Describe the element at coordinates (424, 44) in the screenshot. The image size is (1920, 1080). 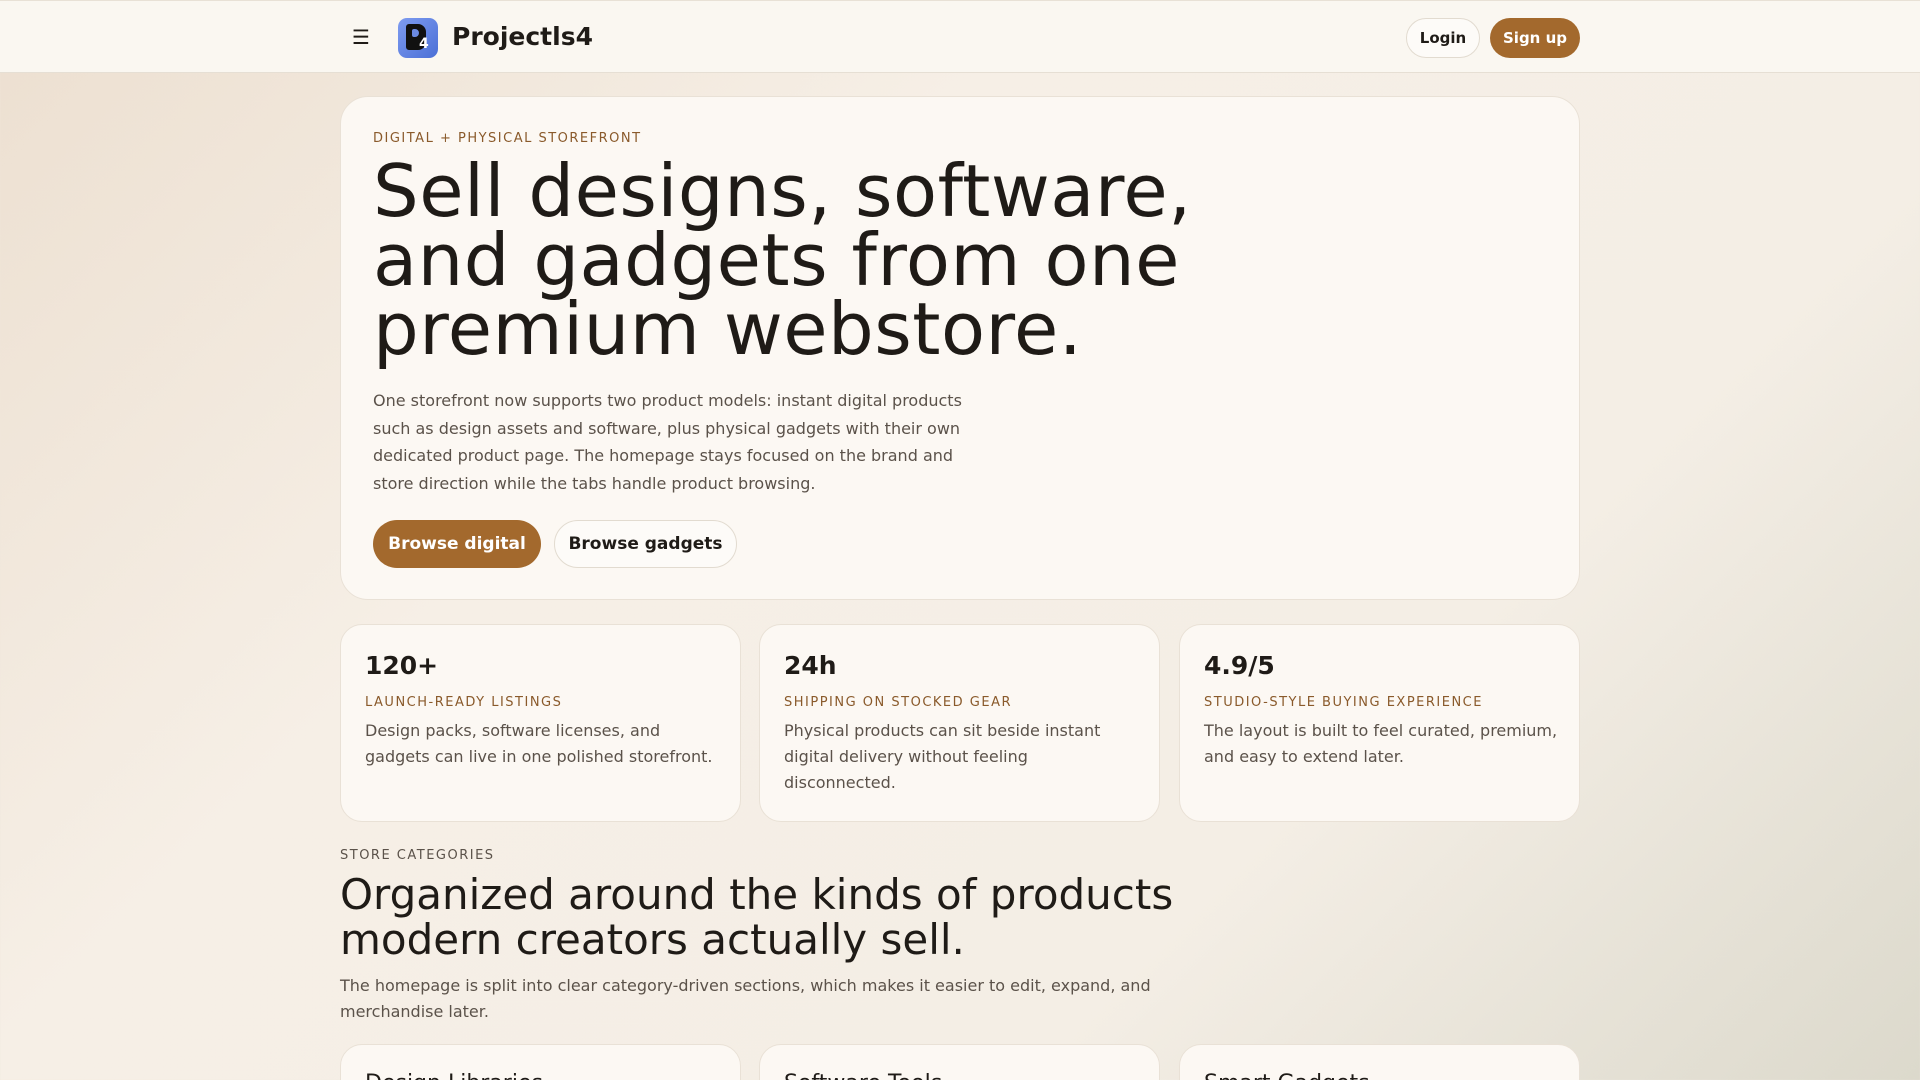
I see `logo-digit-shape: 4` at that location.